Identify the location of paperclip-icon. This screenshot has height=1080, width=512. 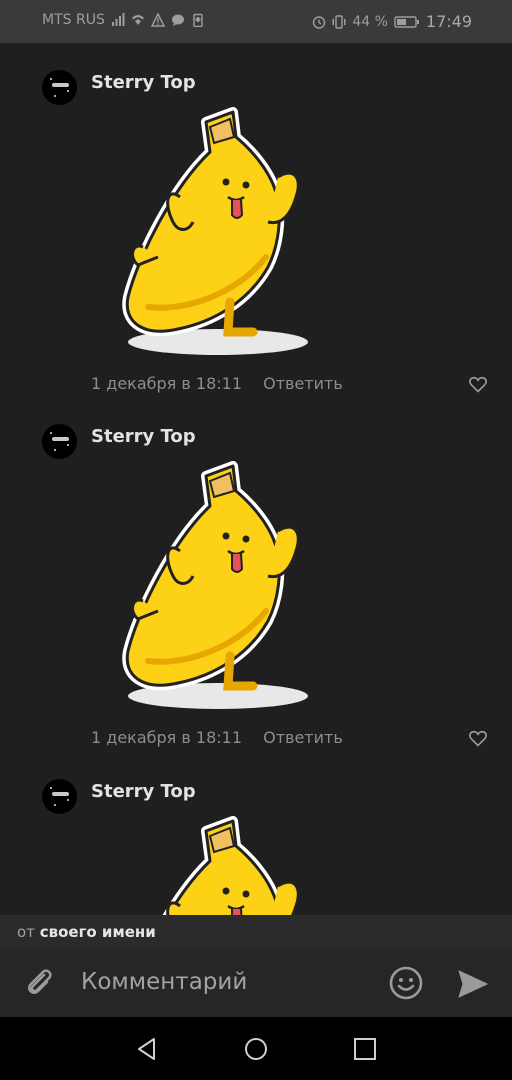
(40, 983).